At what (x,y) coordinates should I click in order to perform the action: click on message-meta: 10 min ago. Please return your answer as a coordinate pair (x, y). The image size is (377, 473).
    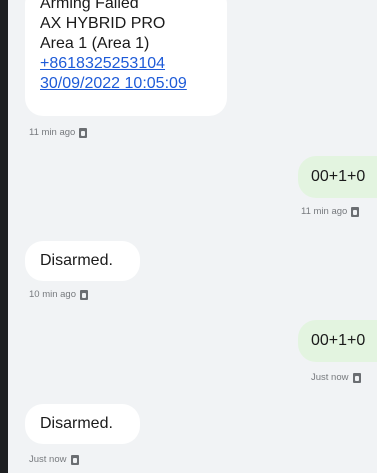
    Looking at the image, I should click on (59, 294).